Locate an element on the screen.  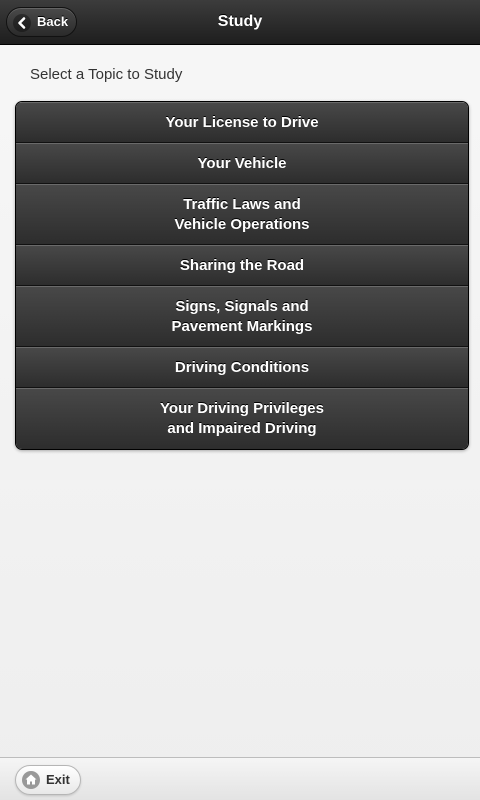
header-bar: Back Study is located at coordinates (240, 22).